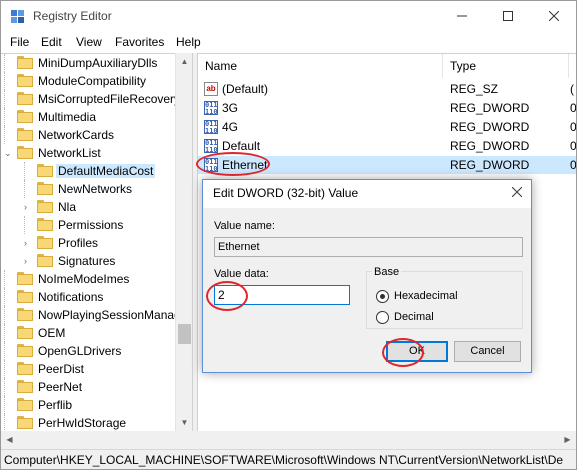 The width and height of the screenshot is (577, 470). I want to click on tree-item: NoImeModeImes, so click(88, 279).